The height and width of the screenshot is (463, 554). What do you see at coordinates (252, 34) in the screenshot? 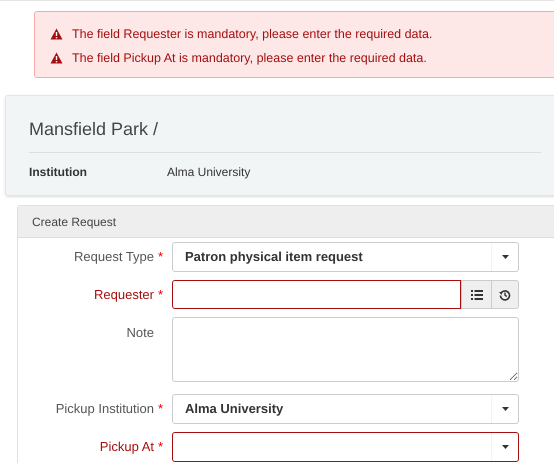
I see `alert-message: The field Requester is mandatory, please enter the required data.` at bounding box center [252, 34].